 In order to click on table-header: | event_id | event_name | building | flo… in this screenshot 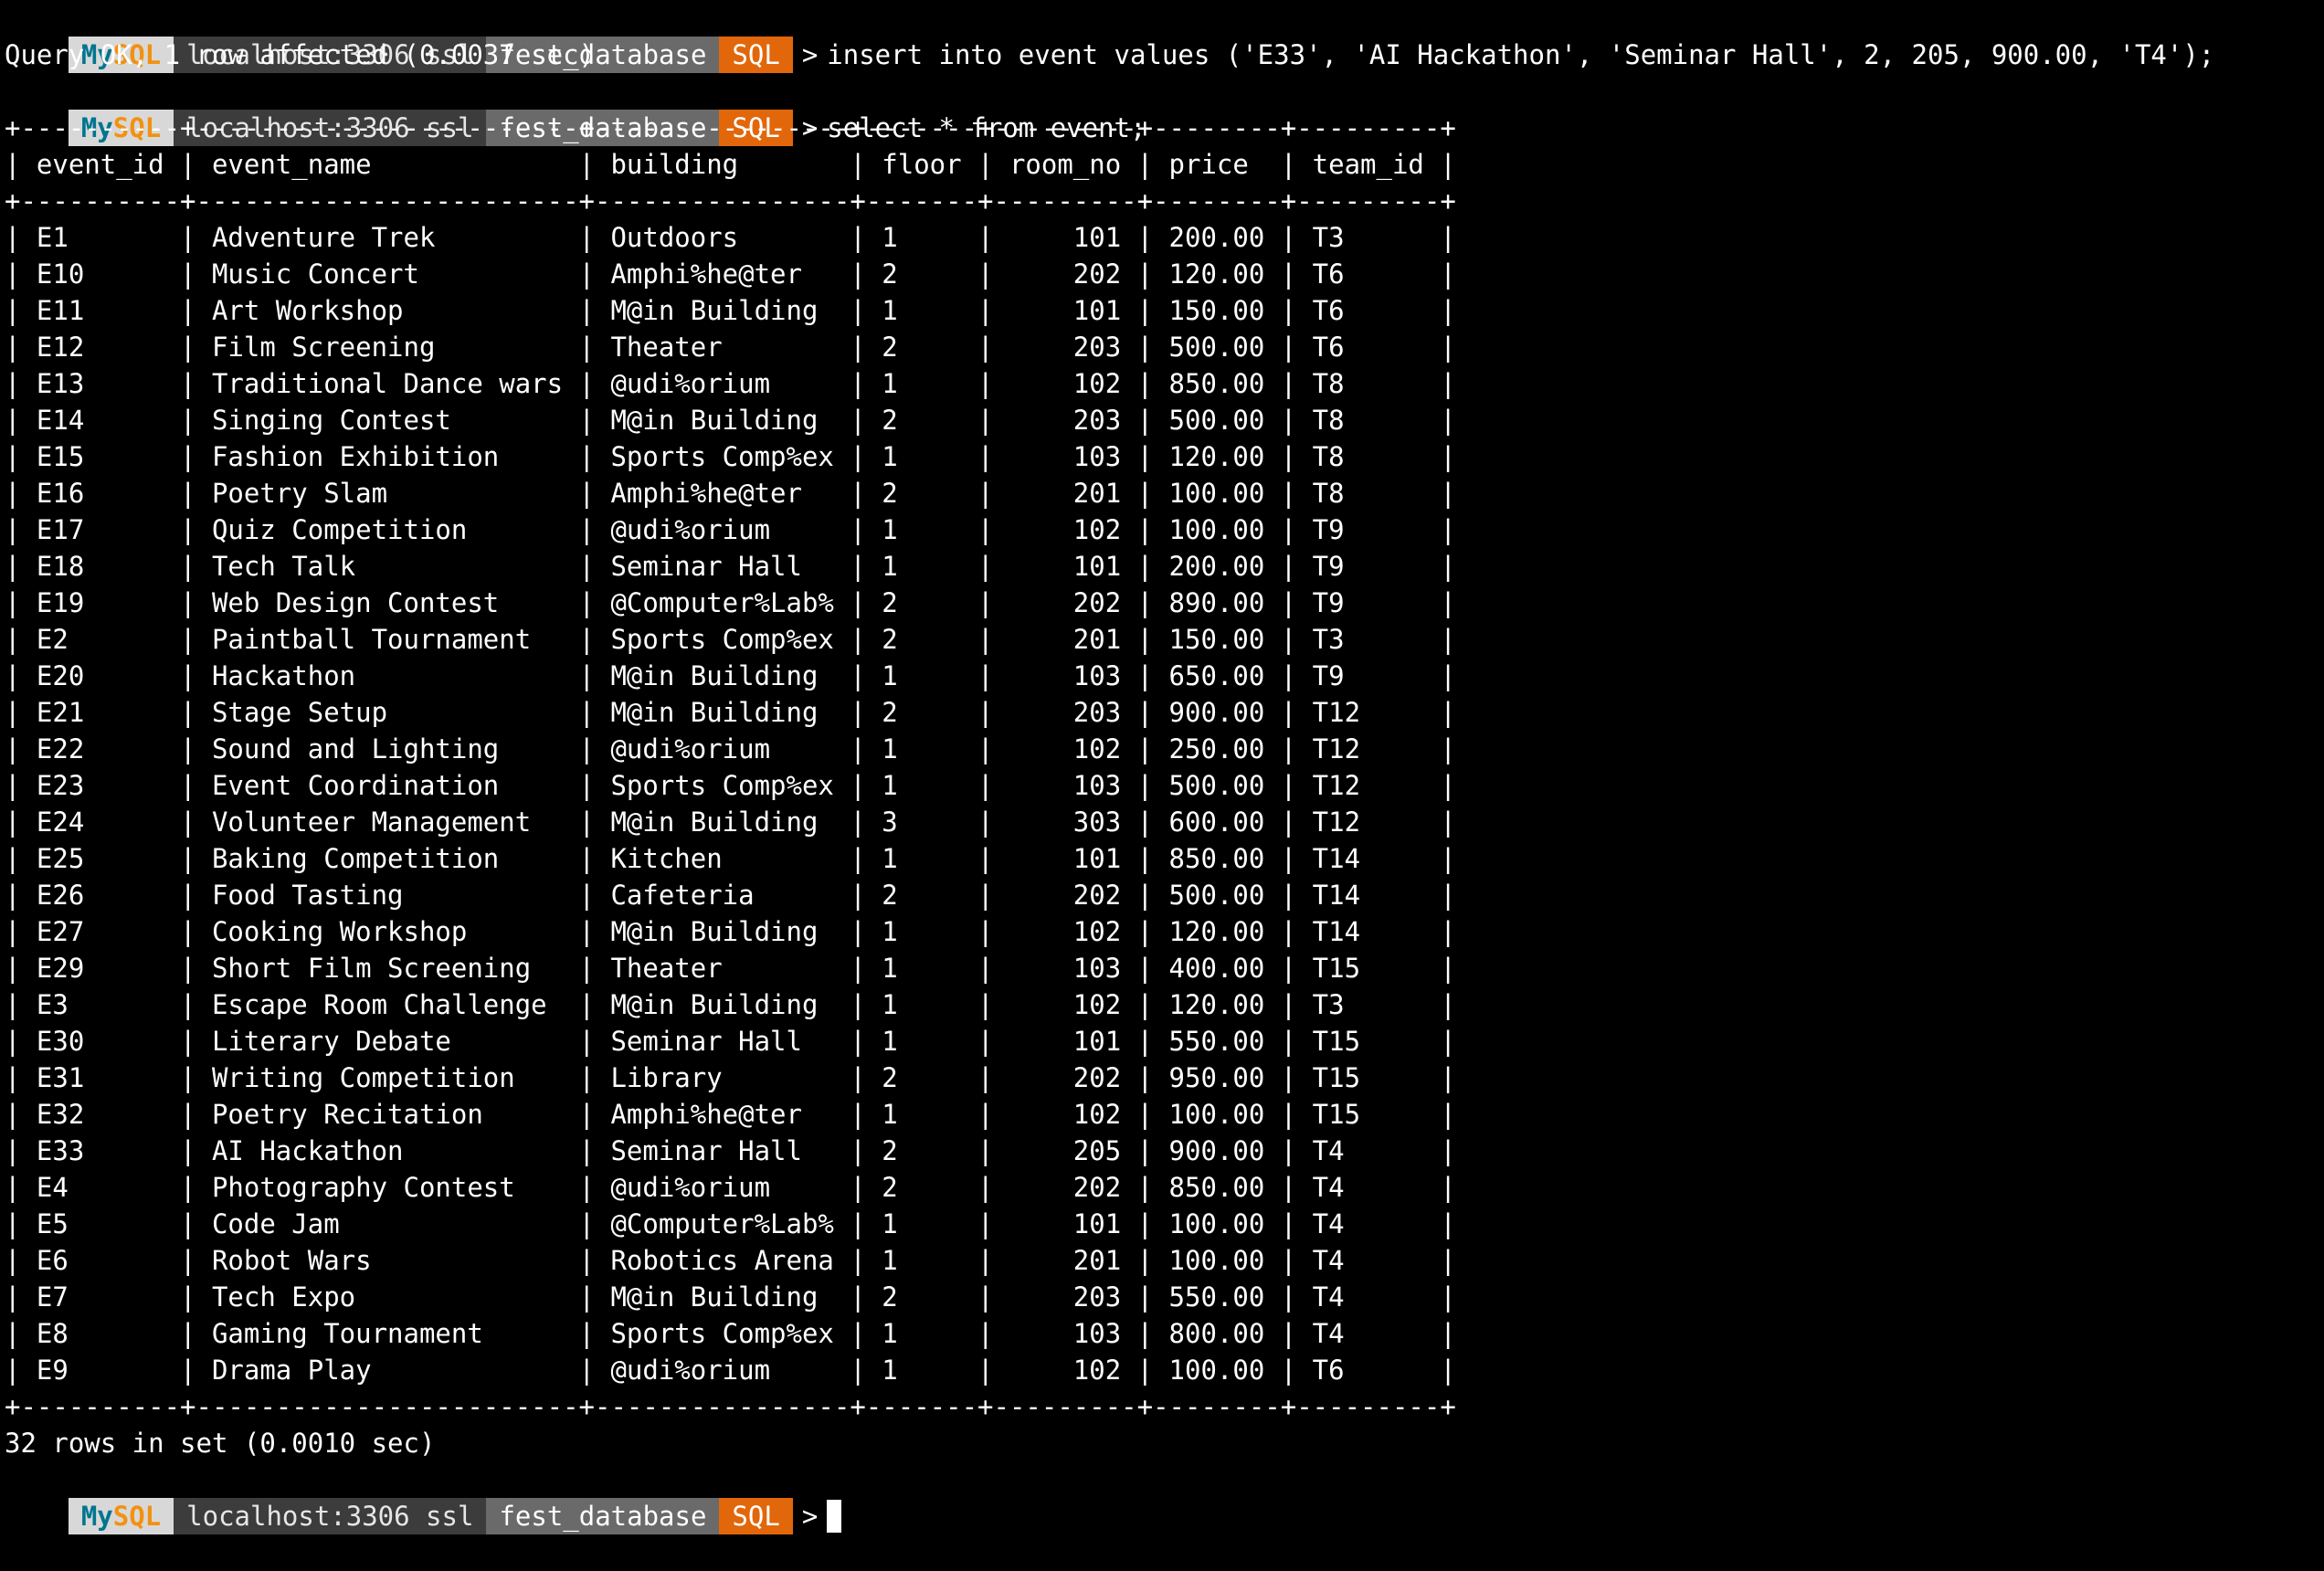, I will do `click(730, 164)`.